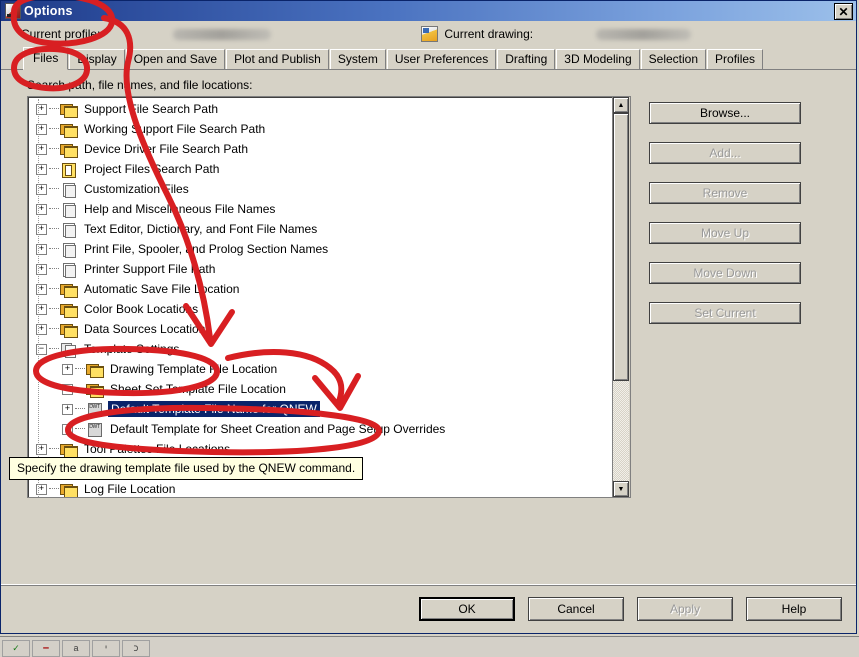 This screenshot has width=859, height=657. I want to click on current-profile-value, so click(222, 34).